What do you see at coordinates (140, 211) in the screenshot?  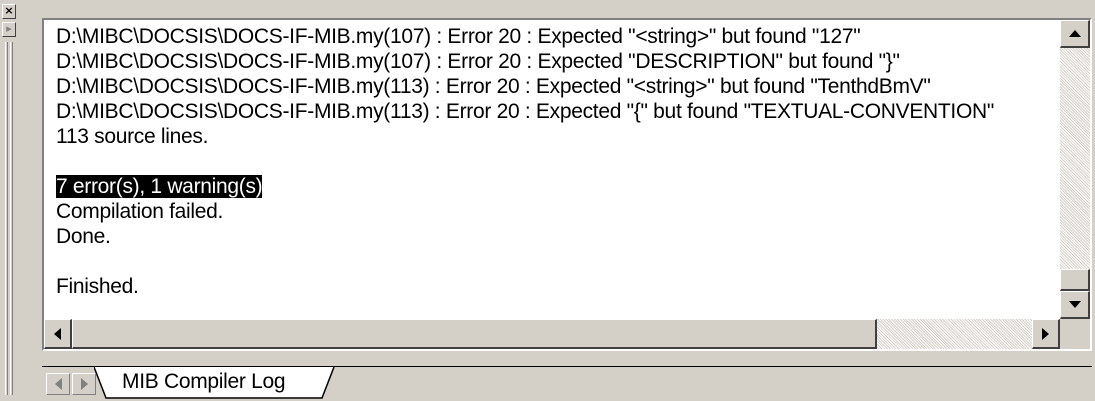 I see `log-line: Compilation failed.` at bounding box center [140, 211].